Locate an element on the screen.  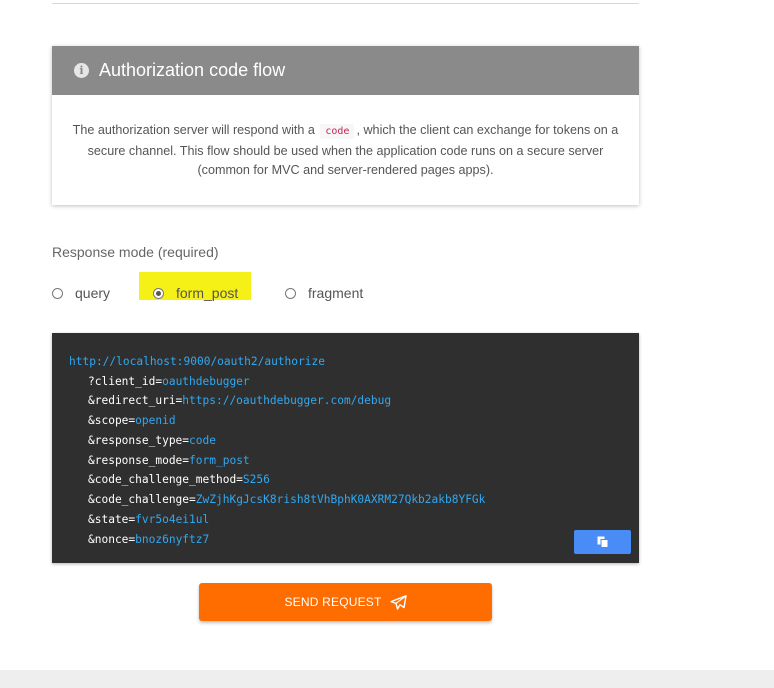
response-mode-label: Response mode (required) is located at coordinates (135, 252).